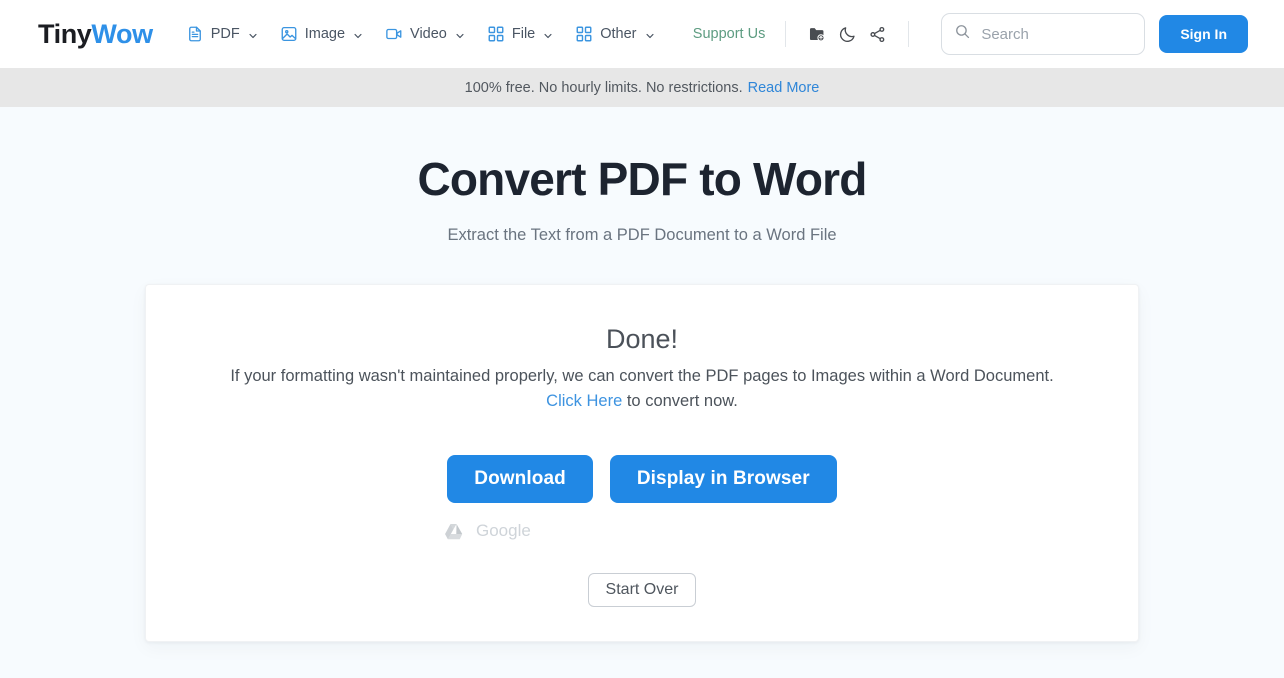 The image size is (1284, 678). What do you see at coordinates (584, 401) in the screenshot?
I see `click-here-link: Click Here` at bounding box center [584, 401].